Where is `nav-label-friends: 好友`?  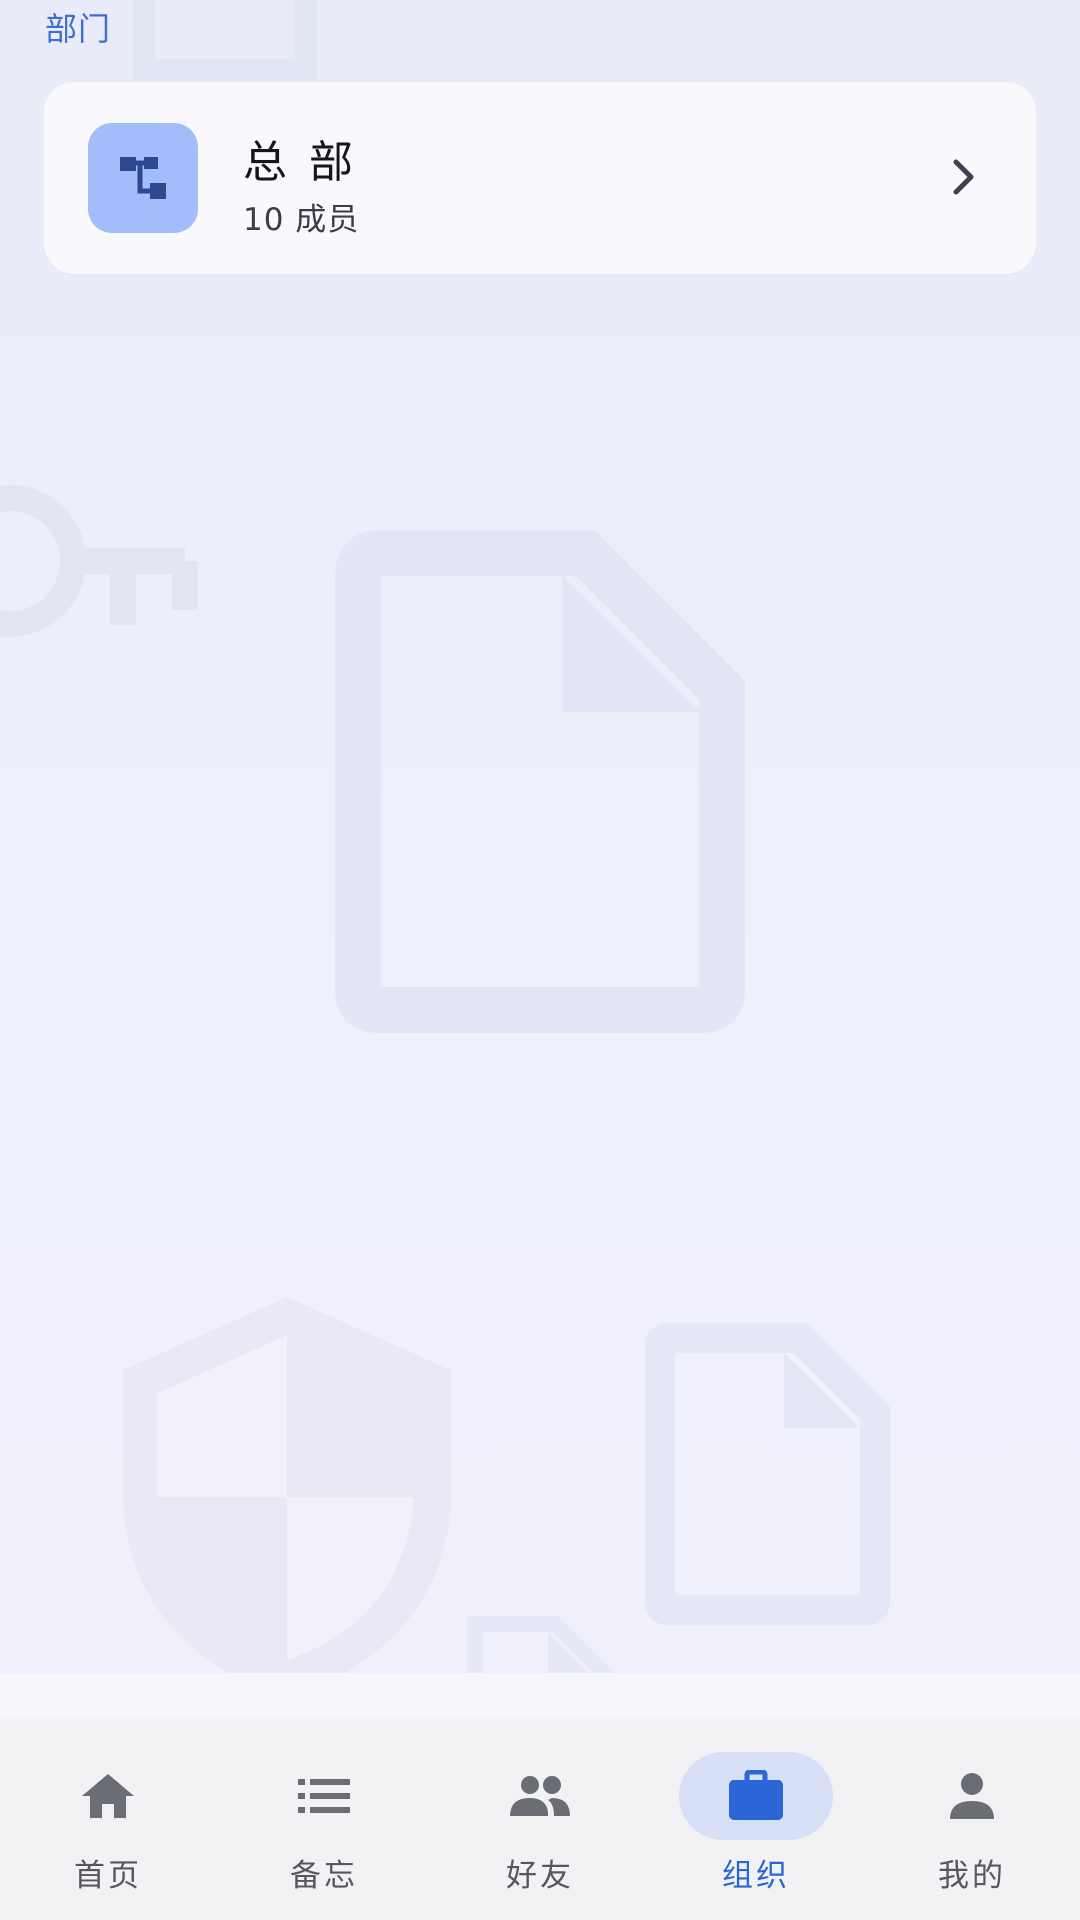
nav-label-friends: 好友 is located at coordinates (540, 1876).